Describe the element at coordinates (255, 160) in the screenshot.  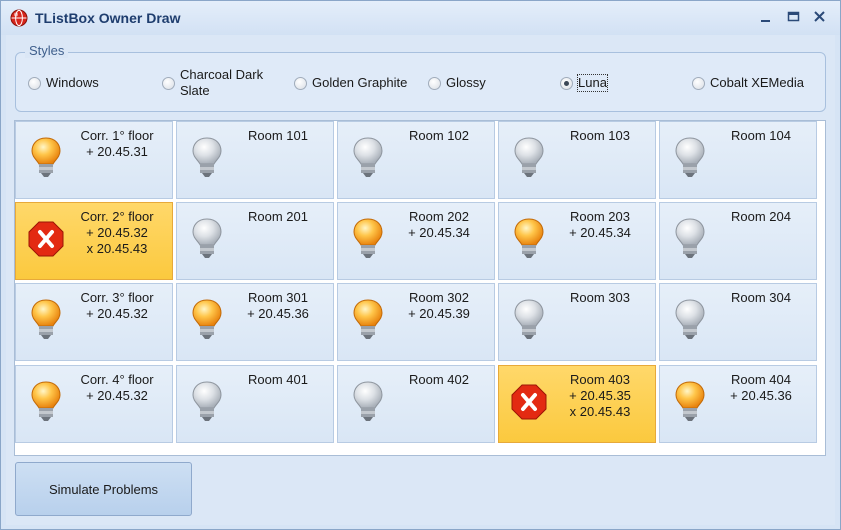
I see `list-item: Room 101` at that location.